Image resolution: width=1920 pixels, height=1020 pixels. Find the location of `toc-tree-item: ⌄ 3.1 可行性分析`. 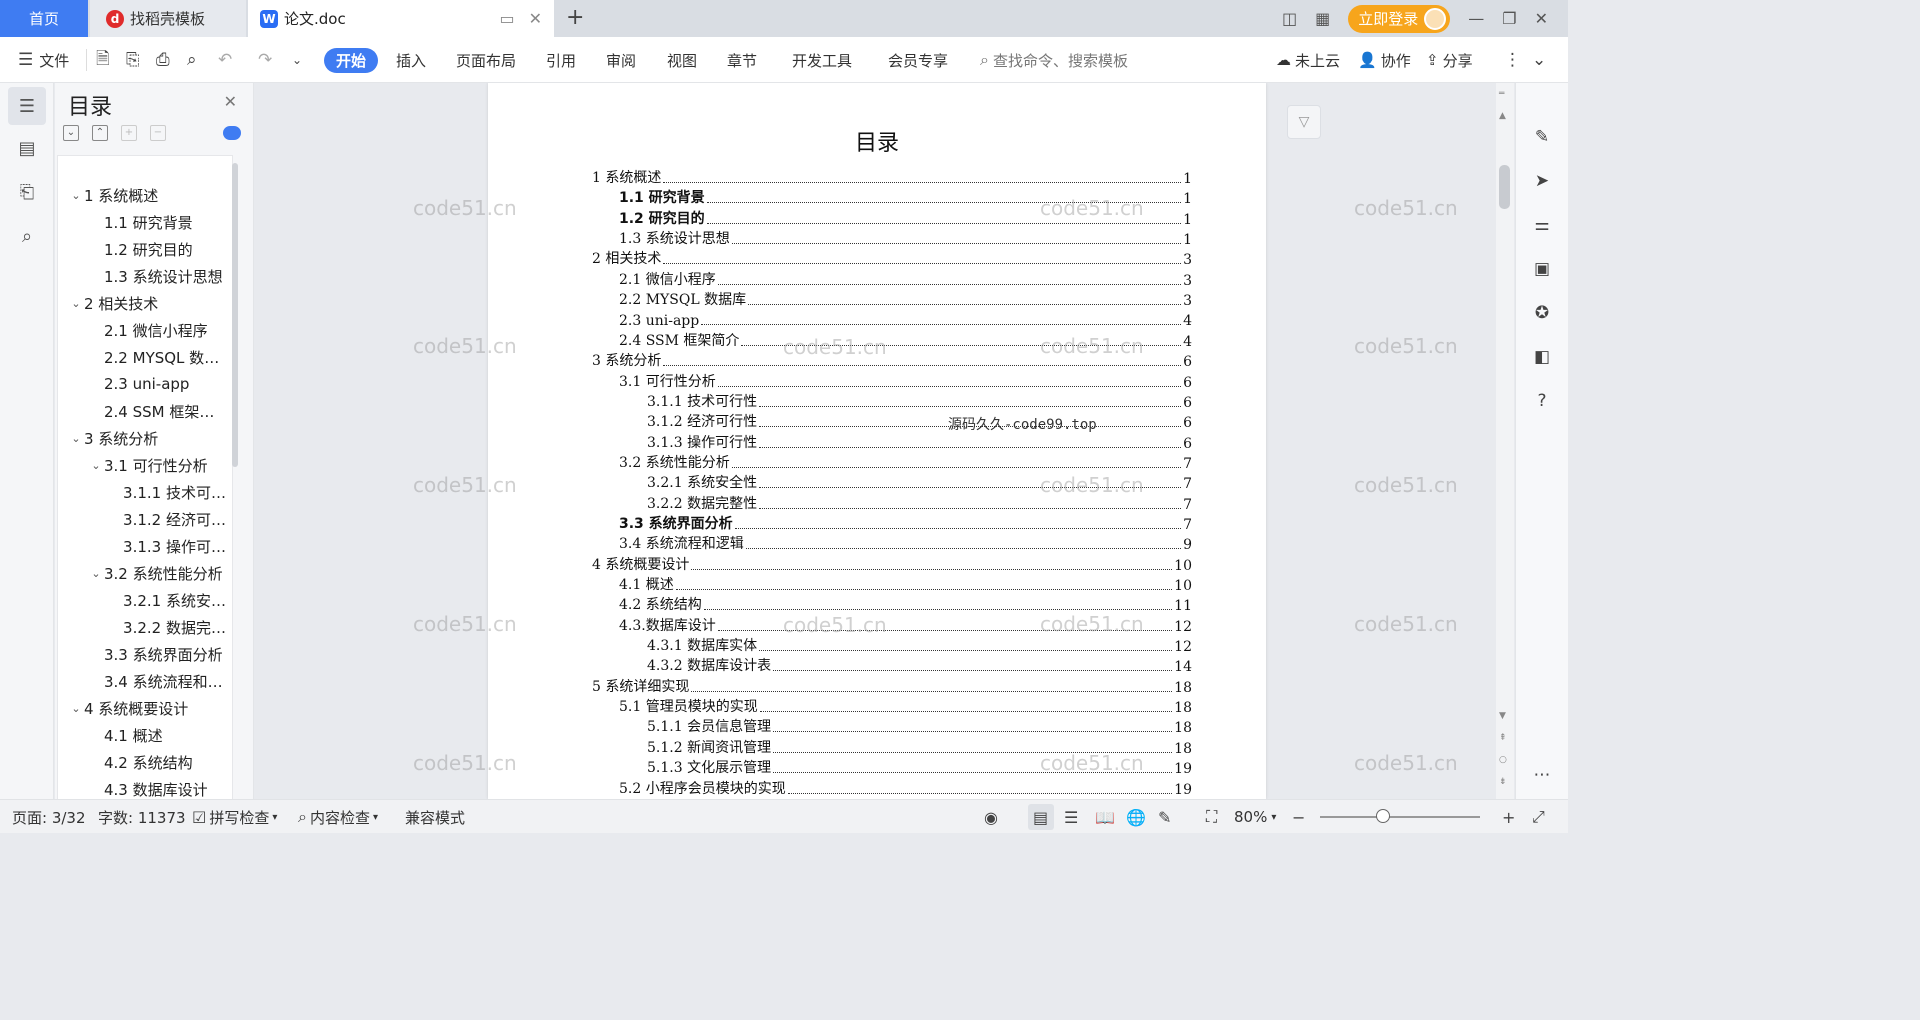

toc-tree-item: ⌄ 3.1 可行性分析 is located at coordinates (145, 465).